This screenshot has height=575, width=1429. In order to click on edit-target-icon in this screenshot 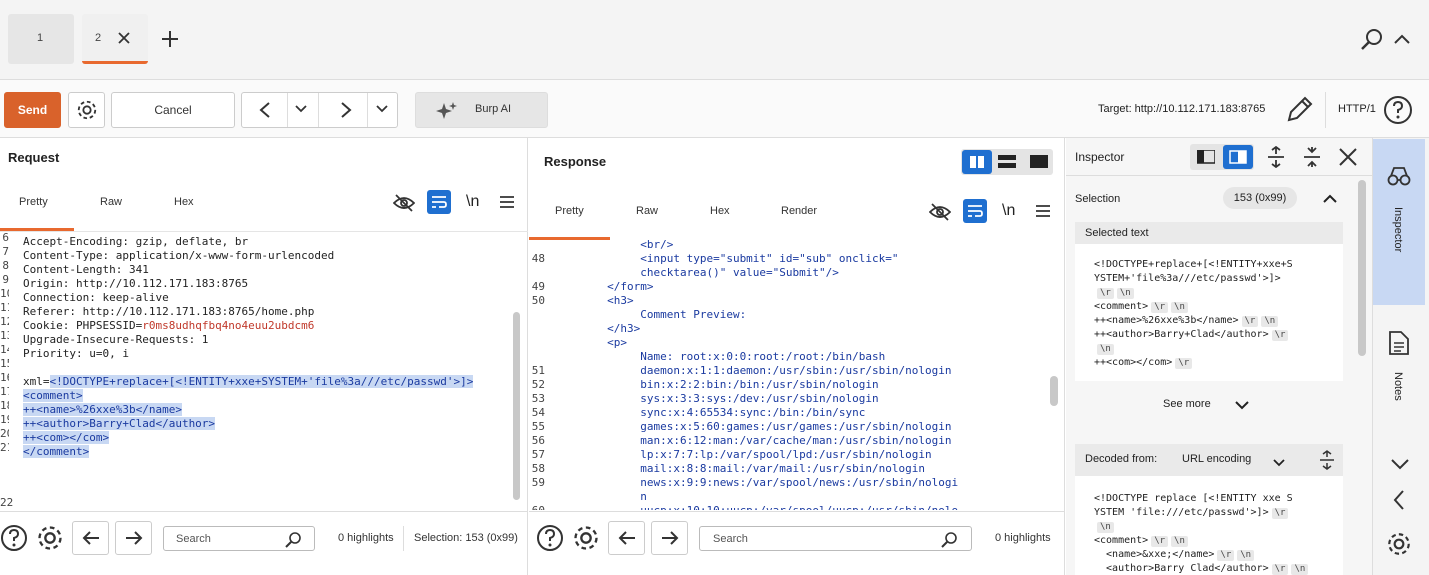, I will do `click(1299, 110)`.